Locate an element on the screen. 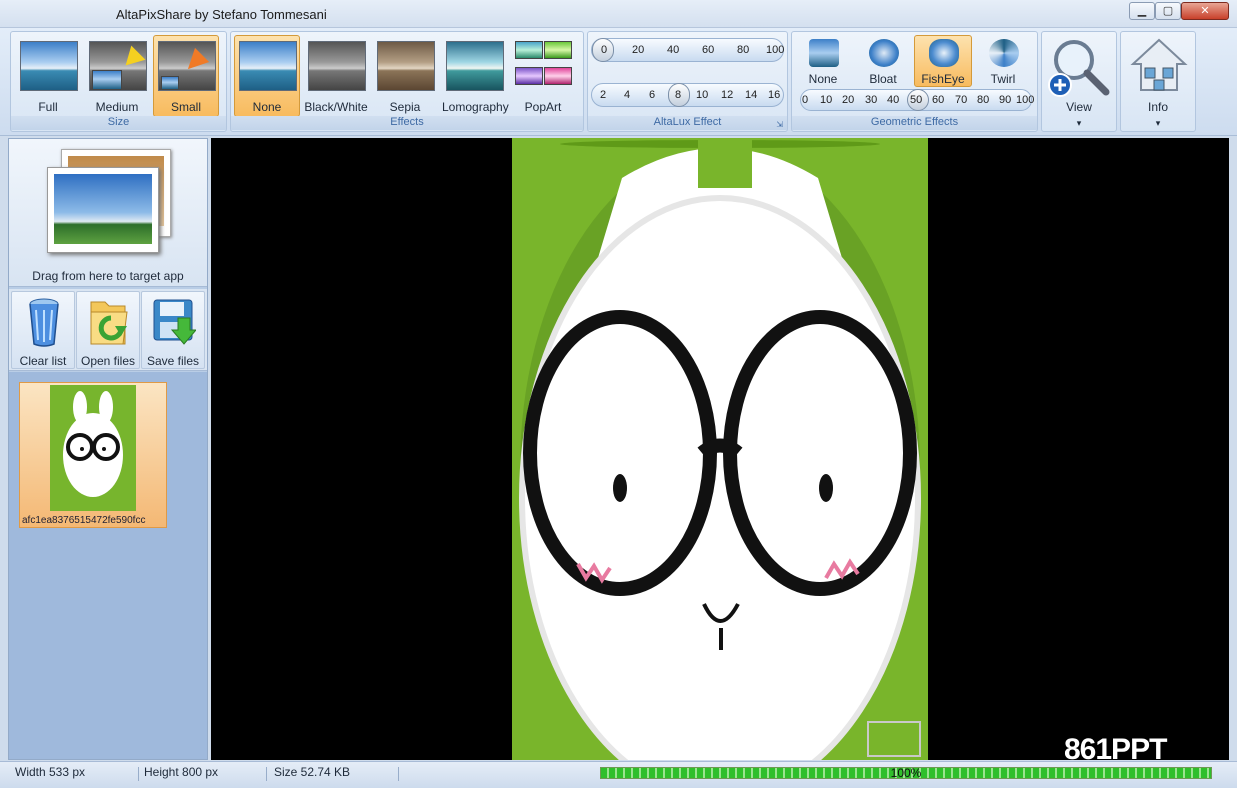 The width and height of the screenshot is (1237, 788). altalux-scale-tick: 8 is located at coordinates (678, 95).